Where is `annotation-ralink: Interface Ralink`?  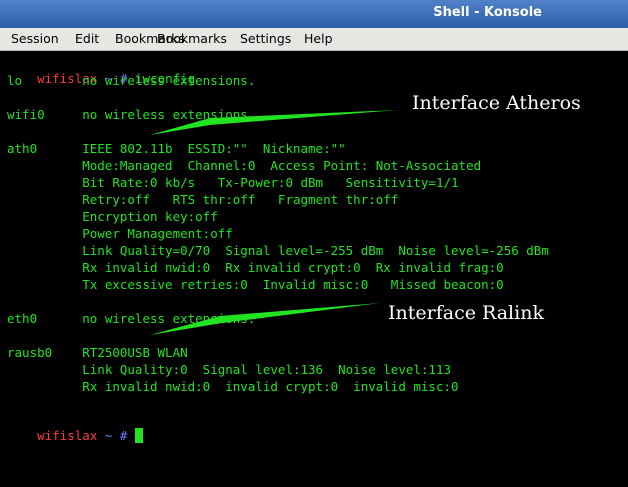
annotation-ralink: Interface Ralink is located at coordinates (466, 313).